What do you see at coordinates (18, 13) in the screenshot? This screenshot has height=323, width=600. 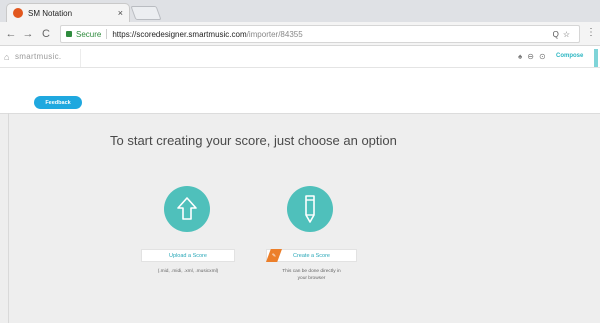 I see `smartmusic-favicon-icon` at bounding box center [18, 13].